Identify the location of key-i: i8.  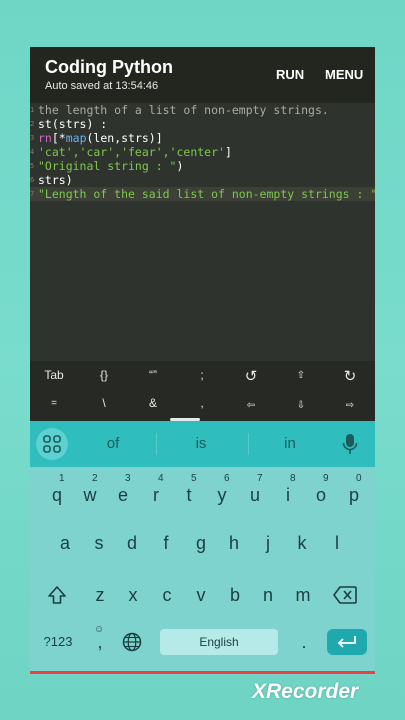
(288, 493).